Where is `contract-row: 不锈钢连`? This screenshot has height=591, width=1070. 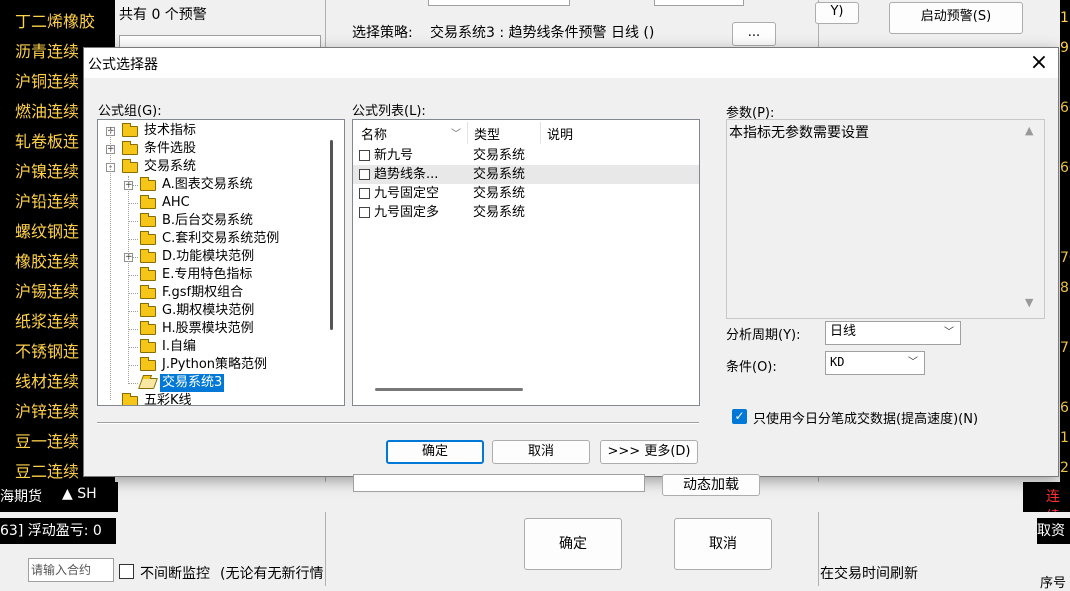
contract-row: 不锈钢连 is located at coordinates (47, 350).